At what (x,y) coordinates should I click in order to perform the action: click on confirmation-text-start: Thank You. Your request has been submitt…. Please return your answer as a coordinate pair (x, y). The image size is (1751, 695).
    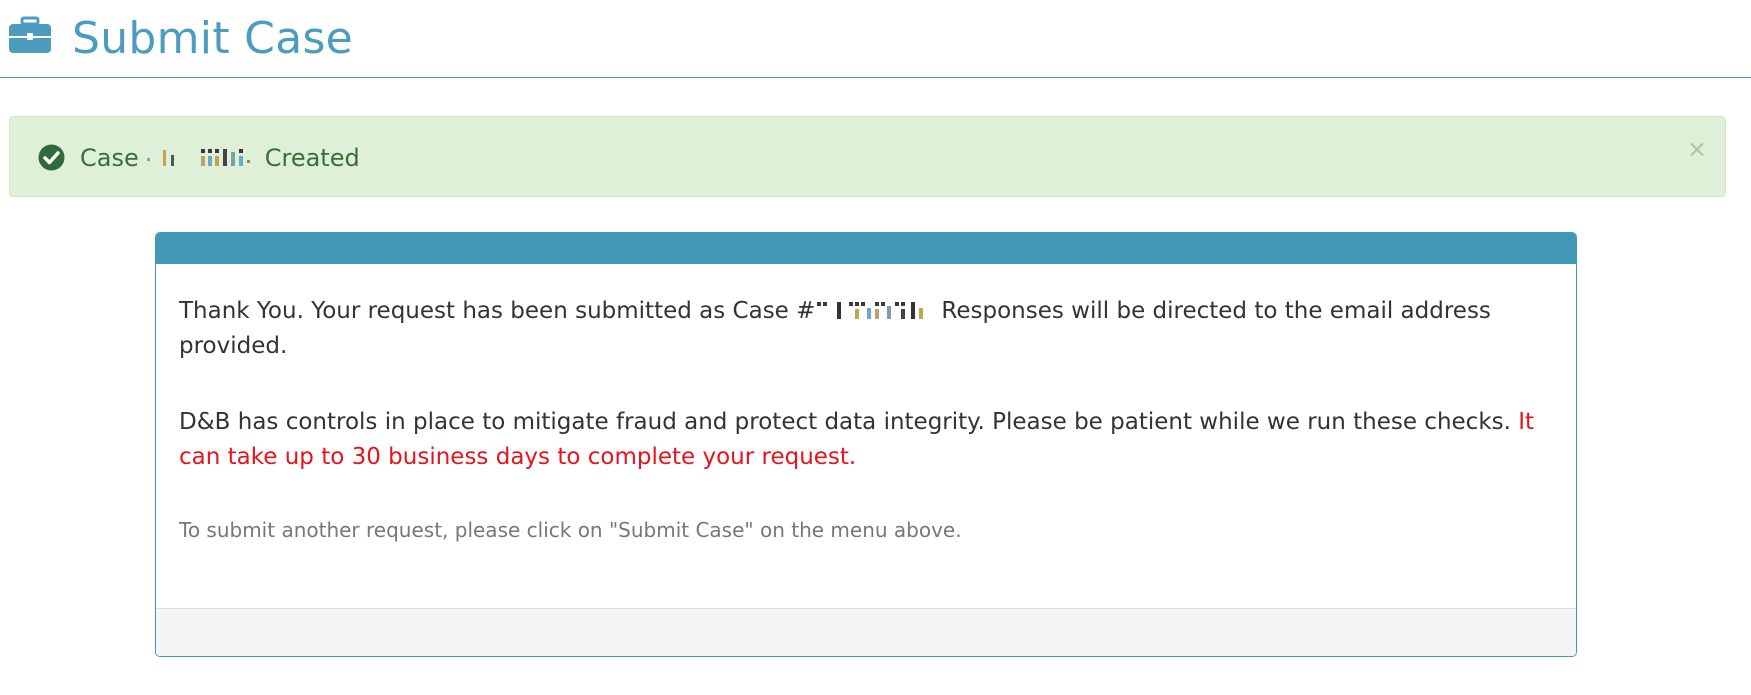
    Looking at the image, I should click on (497, 311).